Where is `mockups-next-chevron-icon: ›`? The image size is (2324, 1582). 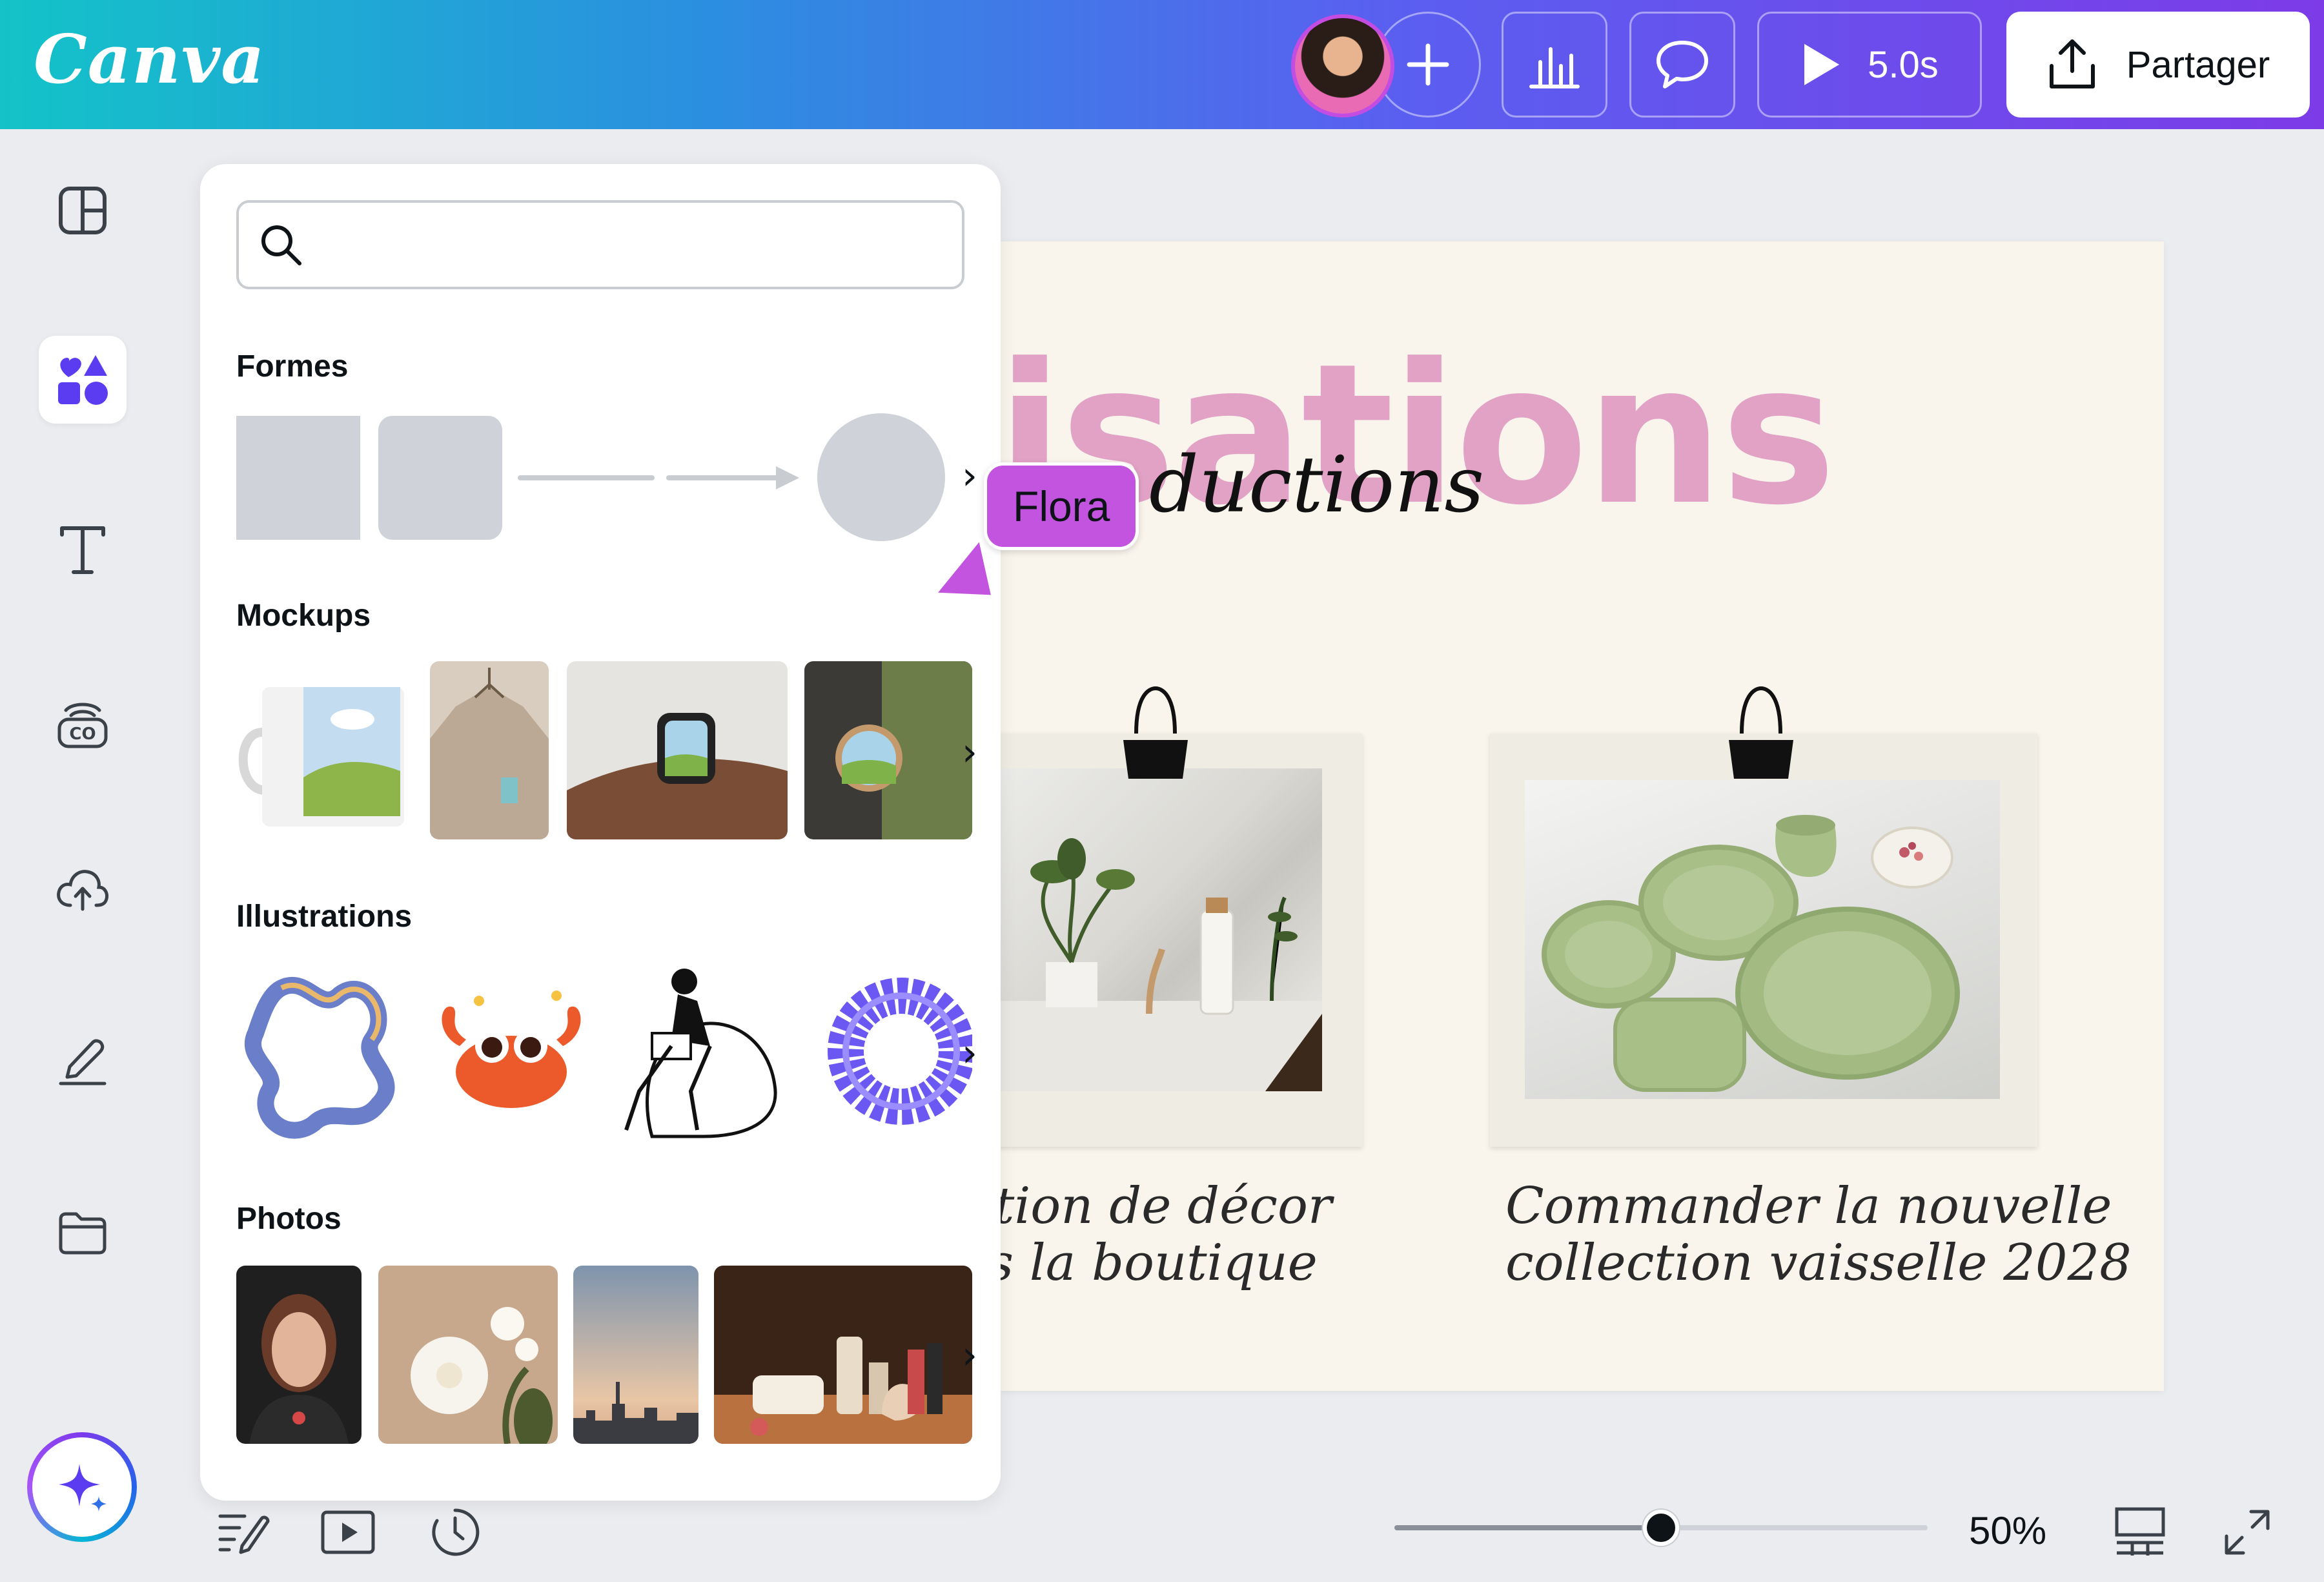
mockups-next-chevron-icon: › is located at coordinates (969, 752).